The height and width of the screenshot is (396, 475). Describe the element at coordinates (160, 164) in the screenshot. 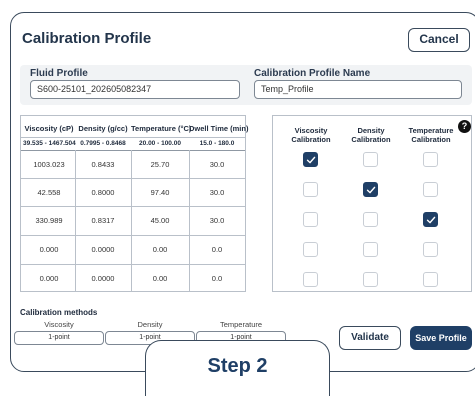

I see `table-cell: 25.70` at that location.